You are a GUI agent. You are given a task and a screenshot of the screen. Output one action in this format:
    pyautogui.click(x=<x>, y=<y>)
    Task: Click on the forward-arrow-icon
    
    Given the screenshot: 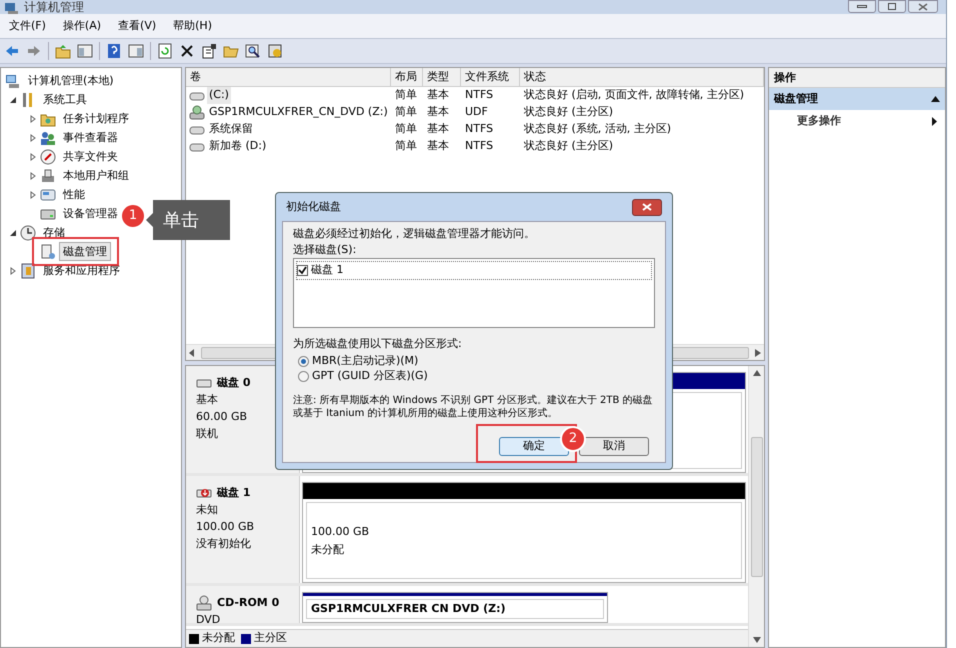 What is the action you would take?
    pyautogui.click(x=34, y=51)
    